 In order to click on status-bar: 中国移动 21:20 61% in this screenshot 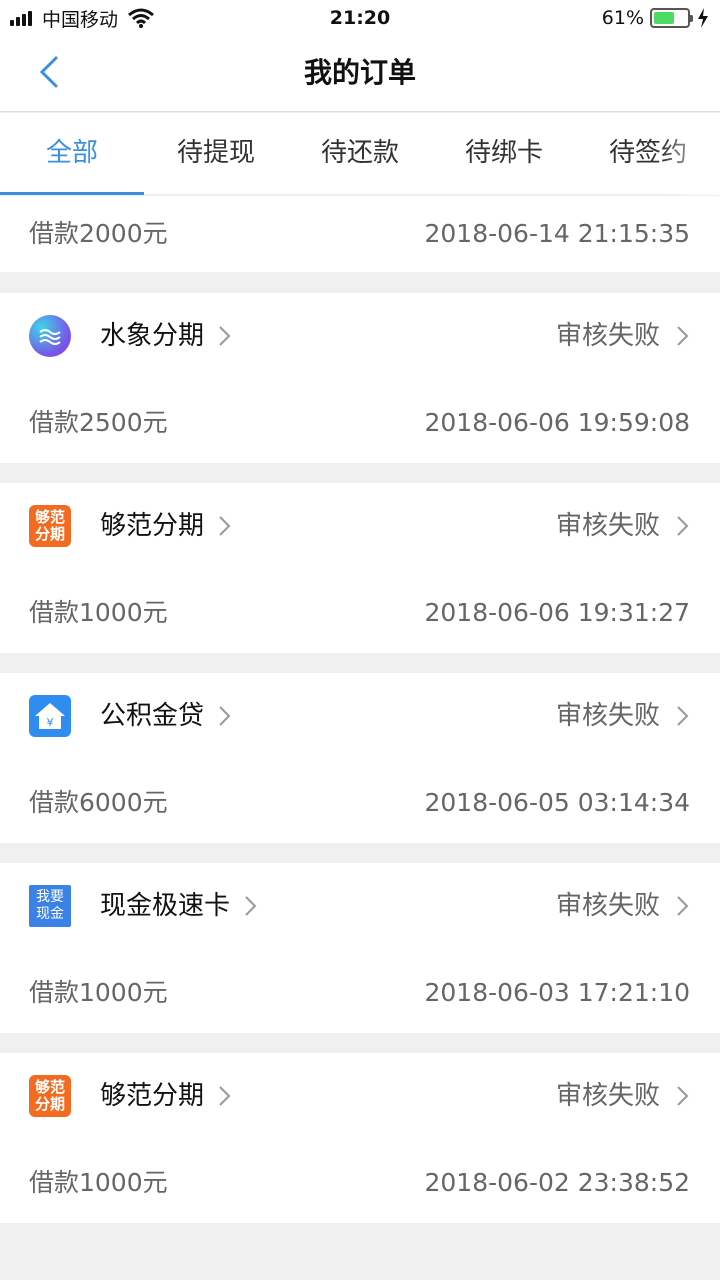, I will do `click(360, 18)`.